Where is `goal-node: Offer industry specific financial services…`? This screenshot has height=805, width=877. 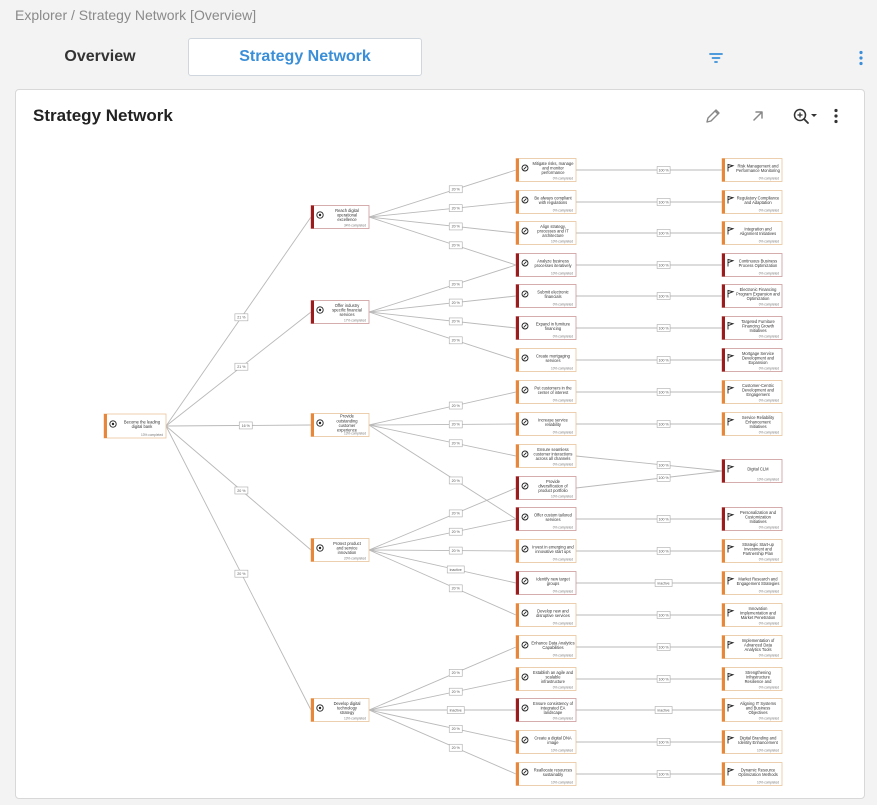 goal-node: Offer industry specific financial services… is located at coordinates (340, 312).